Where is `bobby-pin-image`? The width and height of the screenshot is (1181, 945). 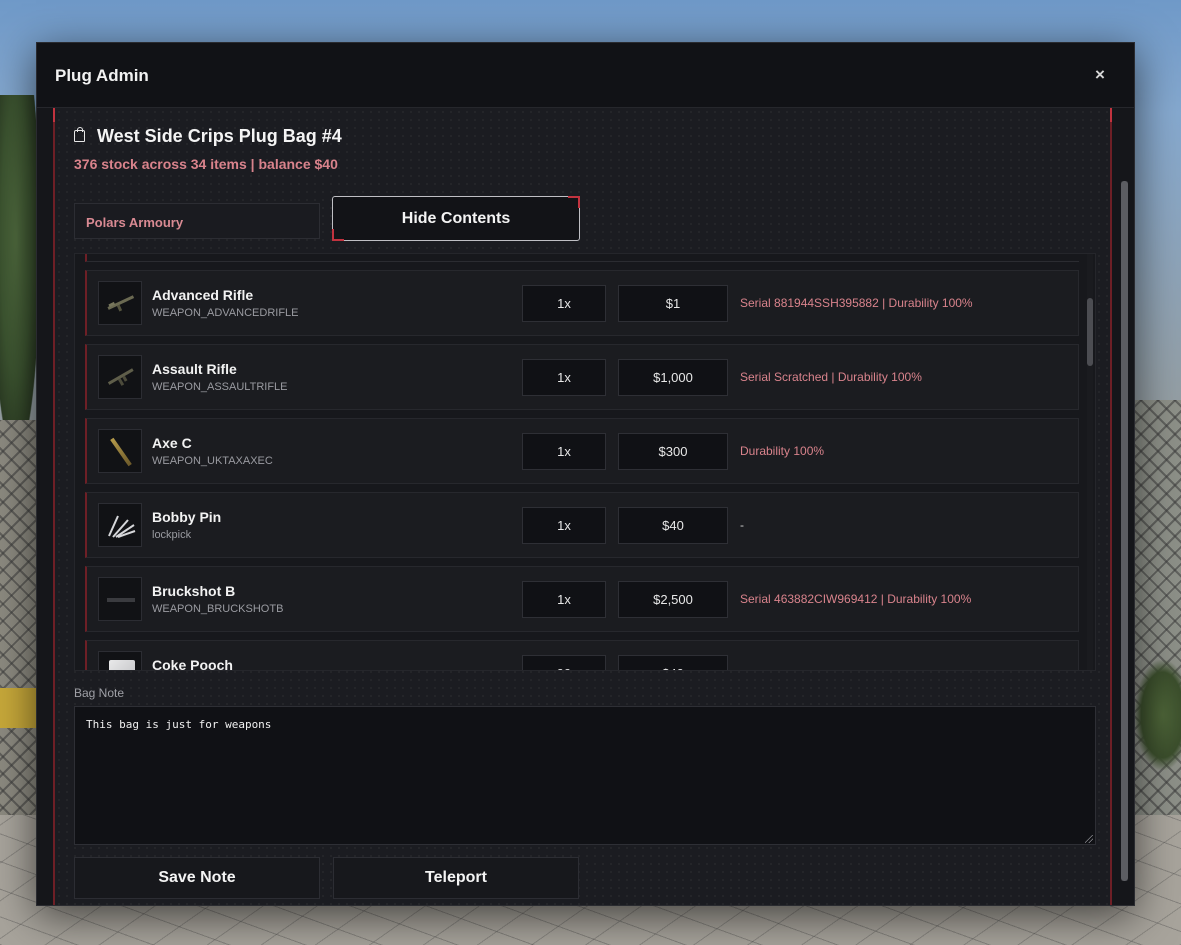
bobby-pin-image is located at coordinates (120, 525).